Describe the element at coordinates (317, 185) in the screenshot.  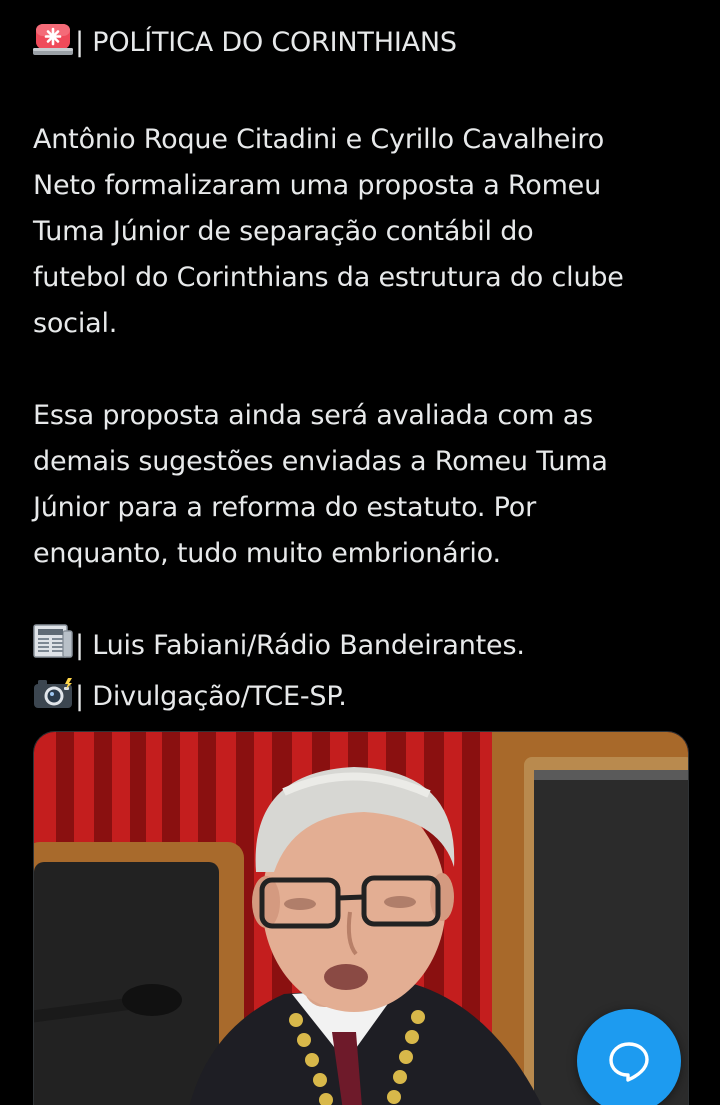
I see `paragraph-1-line: Neto formalizaram uma proposta a Romeu` at that location.